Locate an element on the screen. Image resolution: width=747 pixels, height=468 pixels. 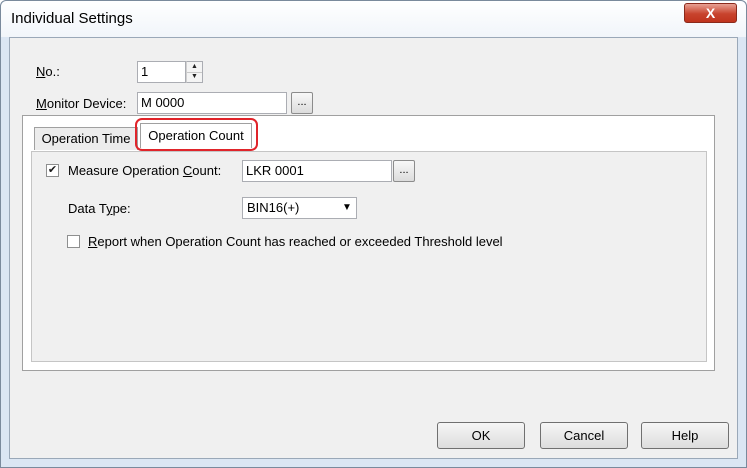
cancel-button: Cancel is located at coordinates (584, 435).